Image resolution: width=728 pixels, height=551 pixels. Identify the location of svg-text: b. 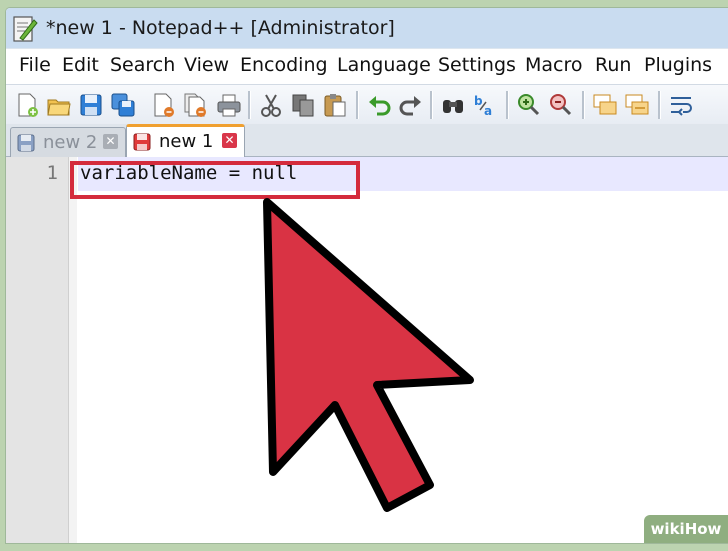
(478, 101).